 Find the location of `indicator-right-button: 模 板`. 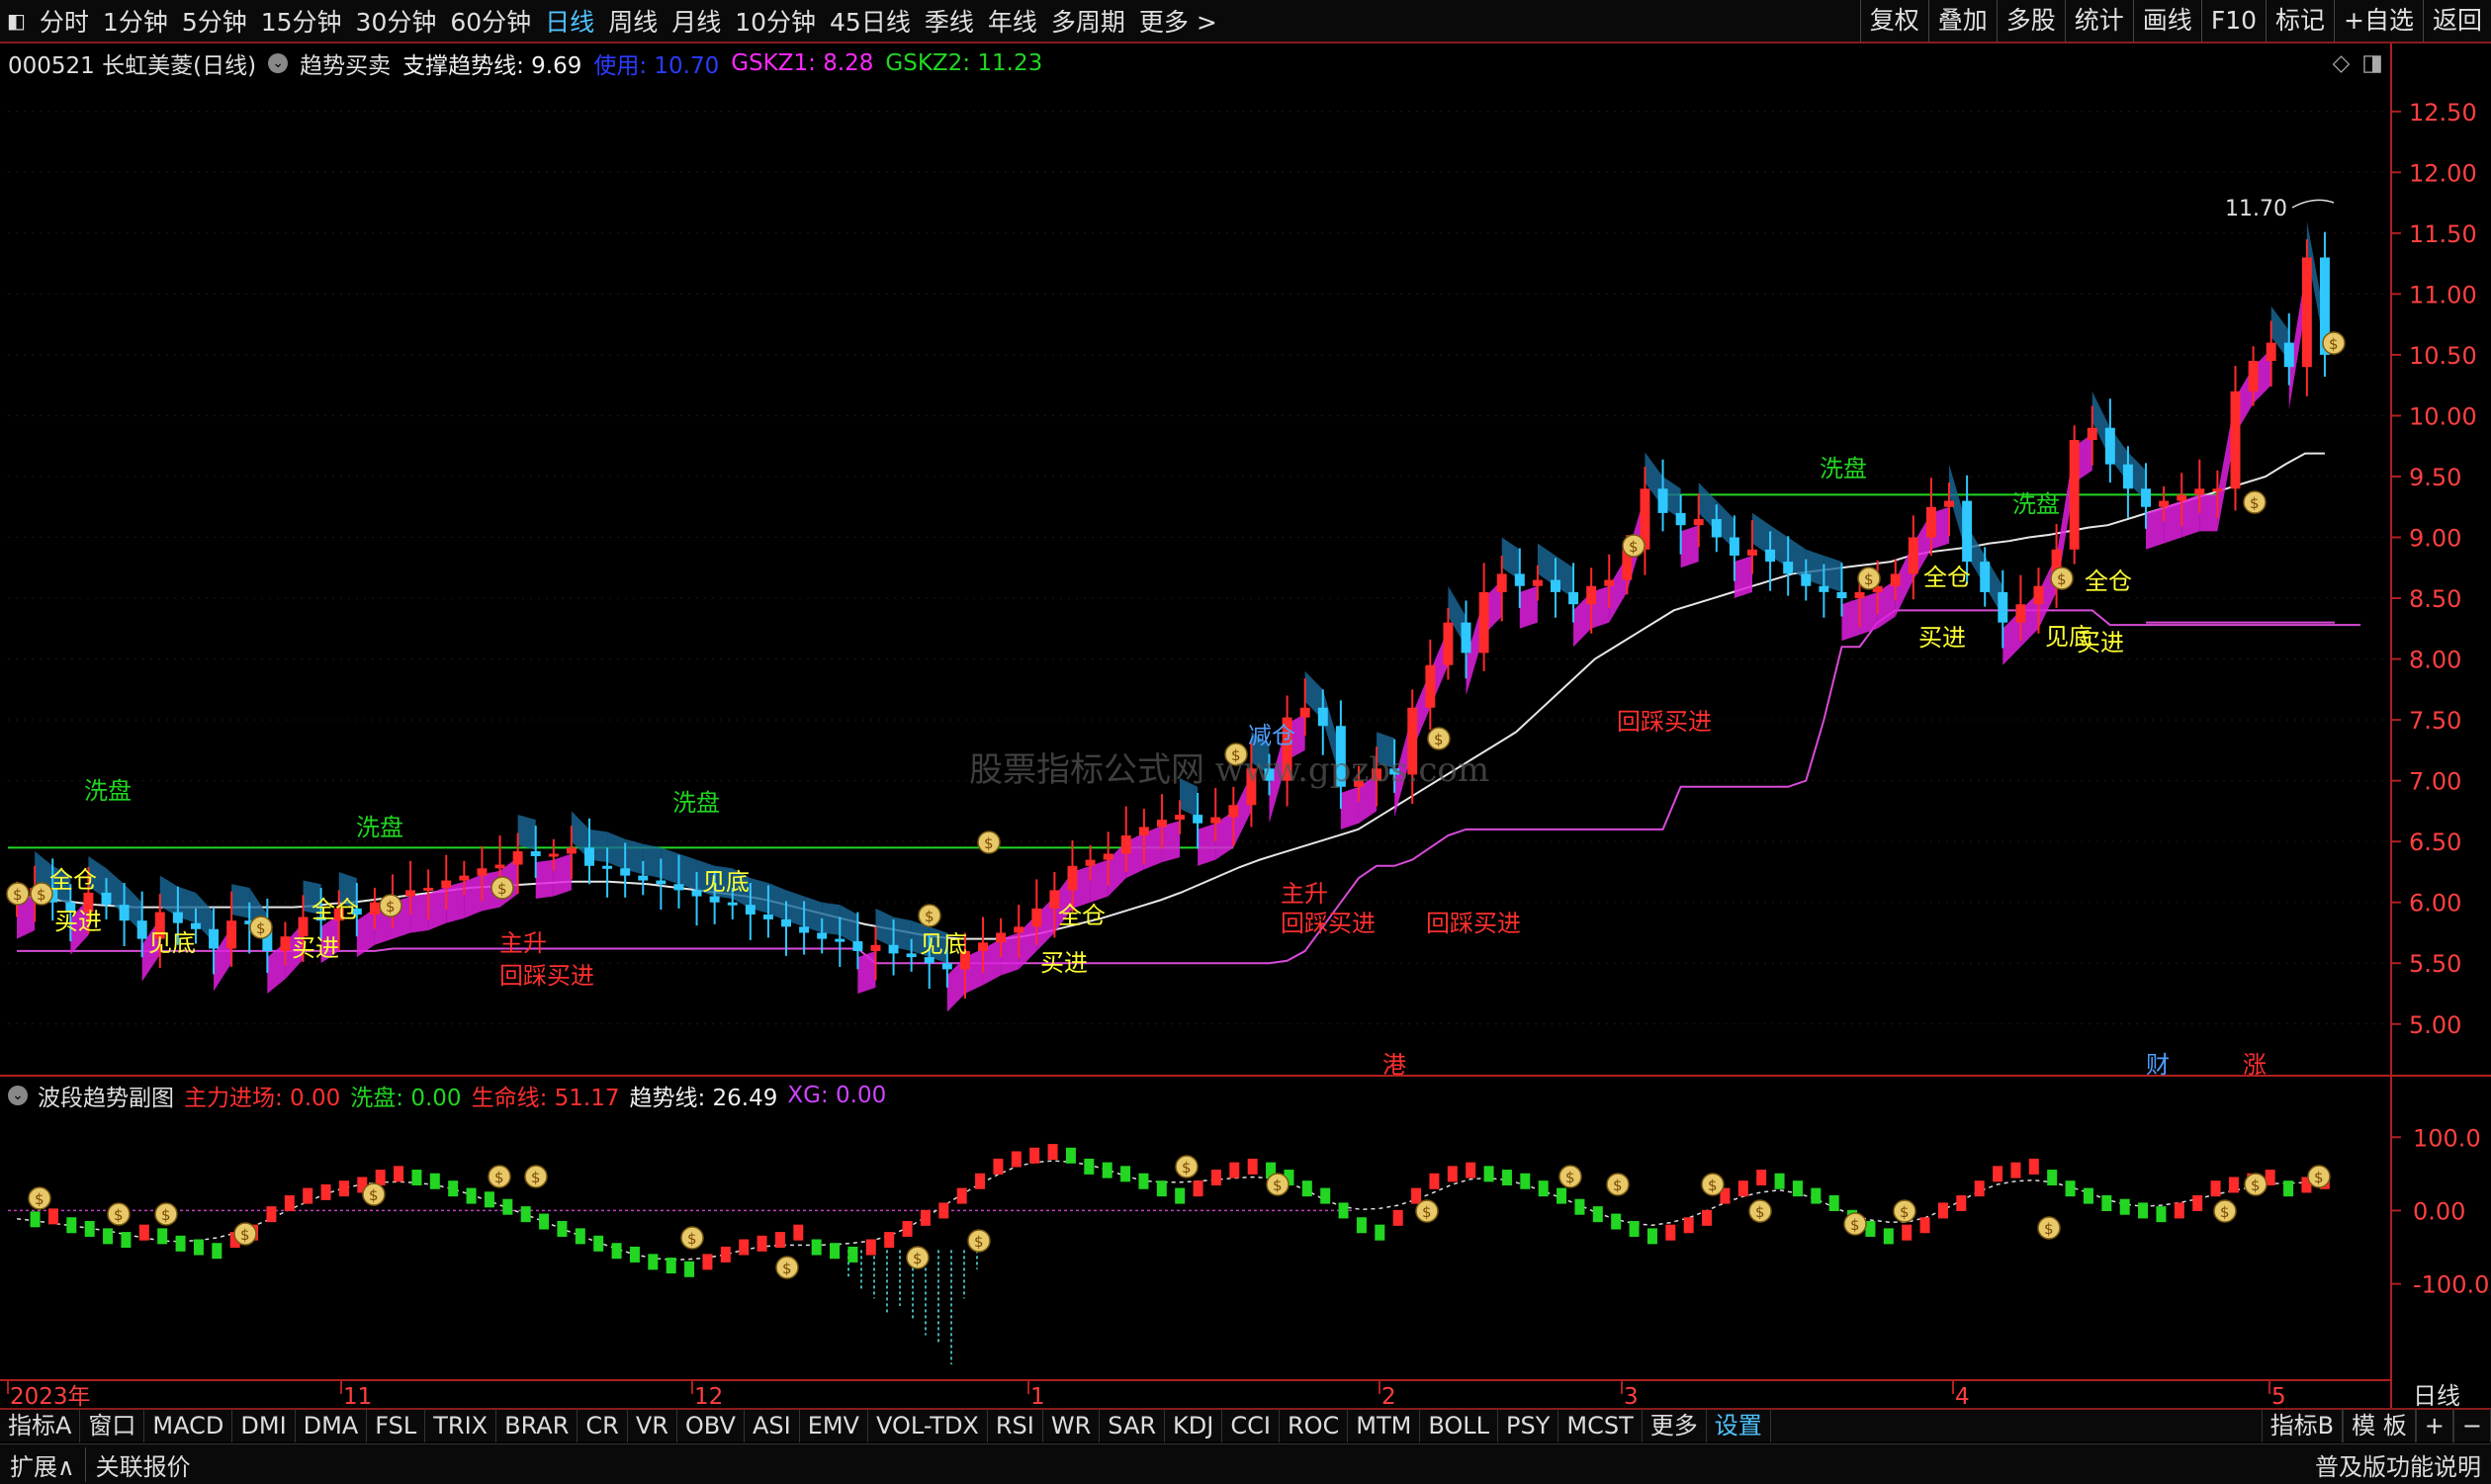

indicator-right-button: 模 板 is located at coordinates (2379, 1425).